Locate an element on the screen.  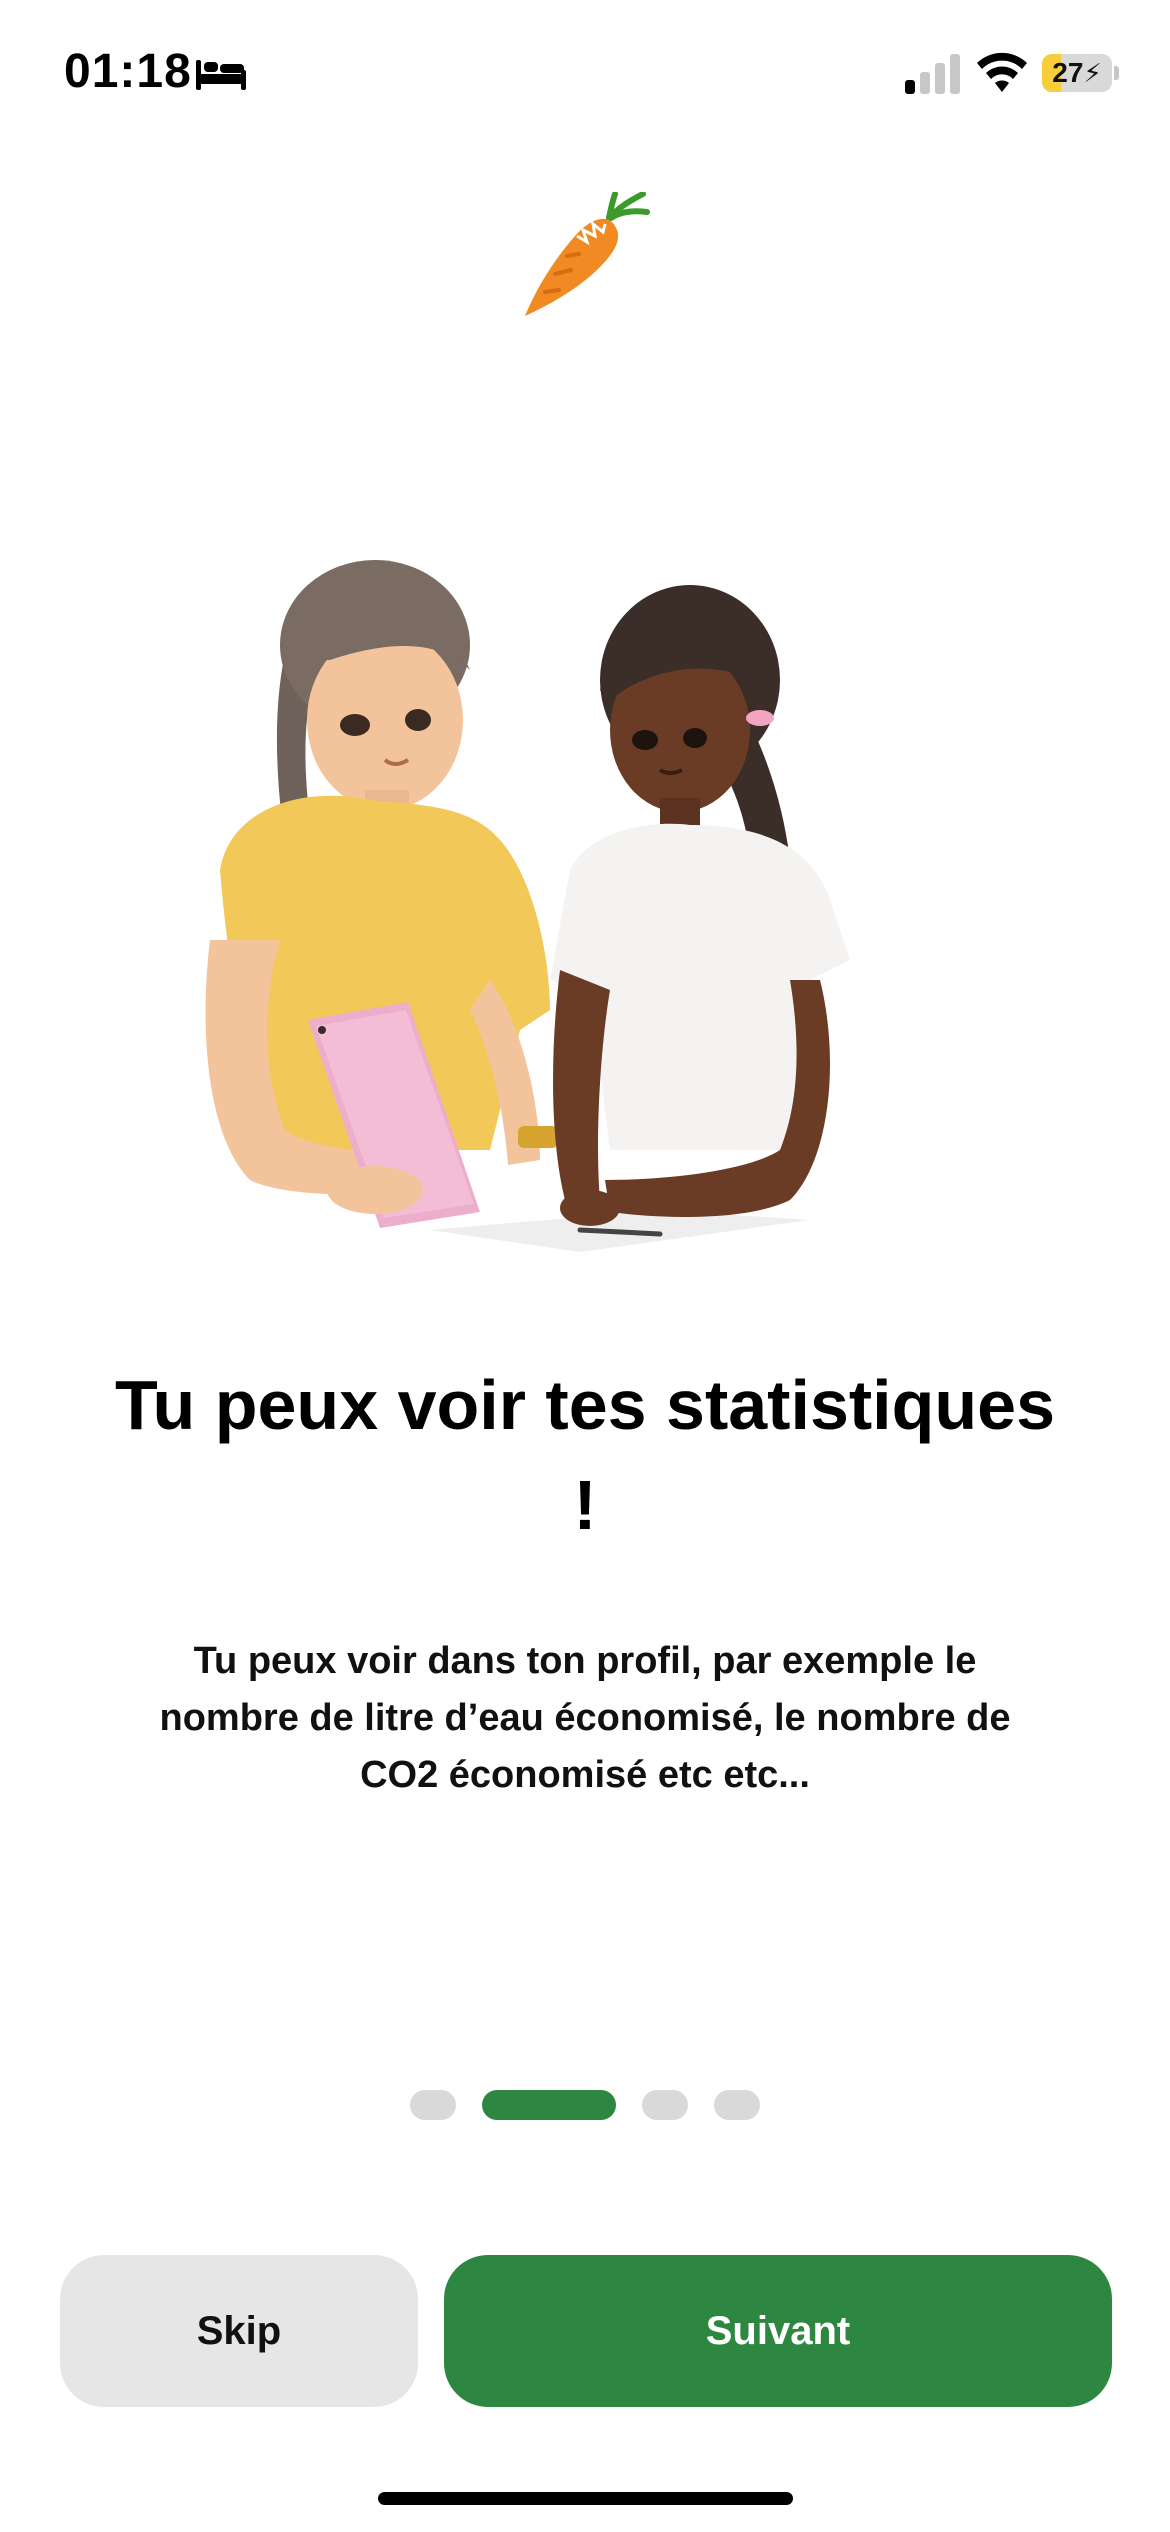
onboarding-title: Tu peux voir tes statistiques ! is located at coordinates (585, 1455).